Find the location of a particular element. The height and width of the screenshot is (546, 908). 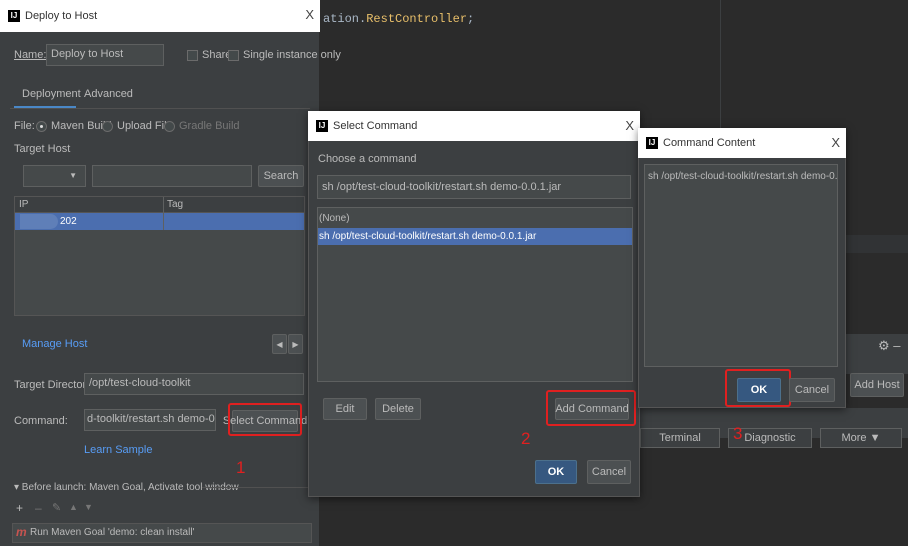

code-line: ation.RestController; is located at coordinates (398, 19).